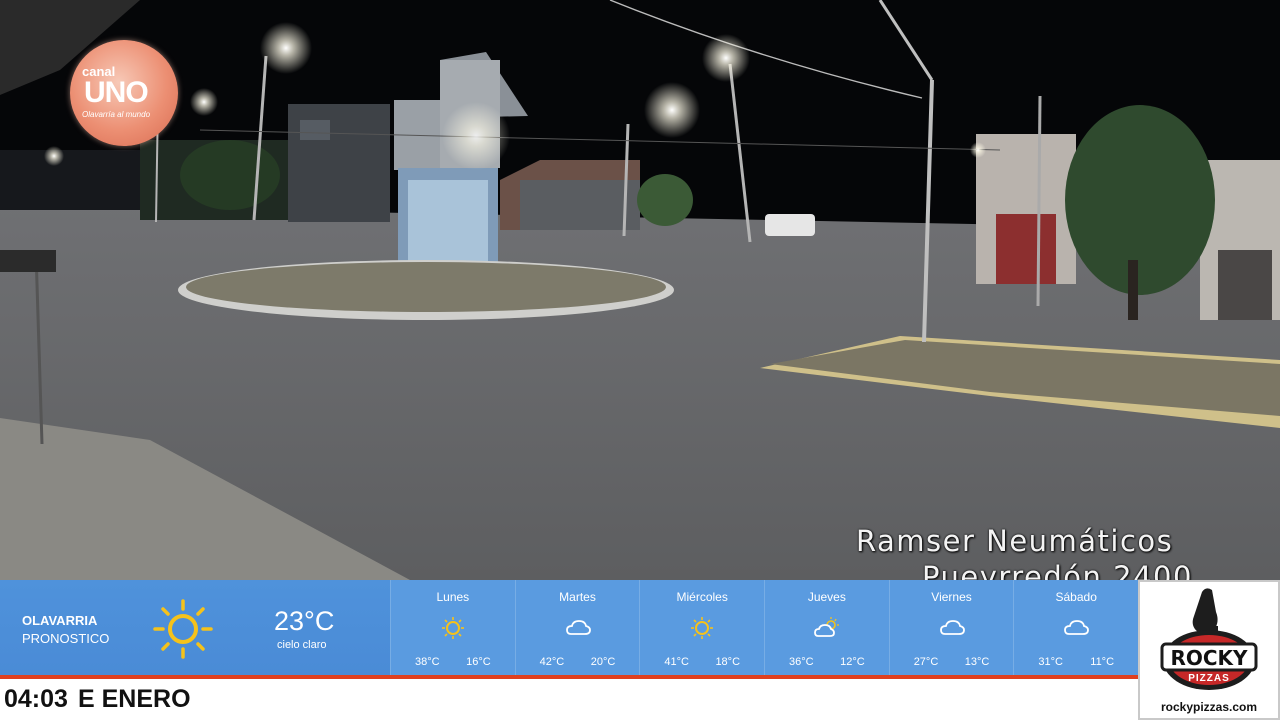 Image resolution: width=1280 pixels, height=720 pixels. Describe the element at coordinates (1015, 541) in the screenshot. I see `camera-caption-line1: Ramser Neumáticos` at that location.